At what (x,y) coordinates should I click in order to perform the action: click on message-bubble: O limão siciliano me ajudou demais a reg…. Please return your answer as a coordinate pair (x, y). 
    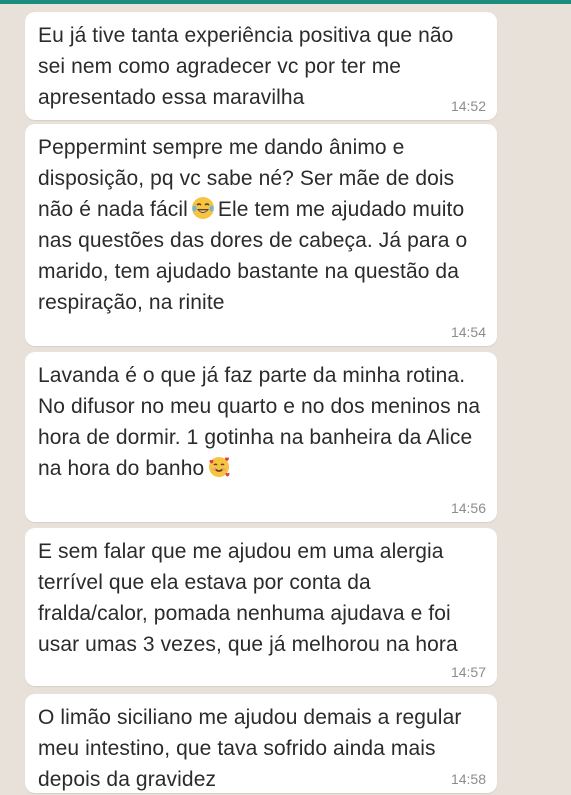
    Looking at the image, I should click on (261, 743).